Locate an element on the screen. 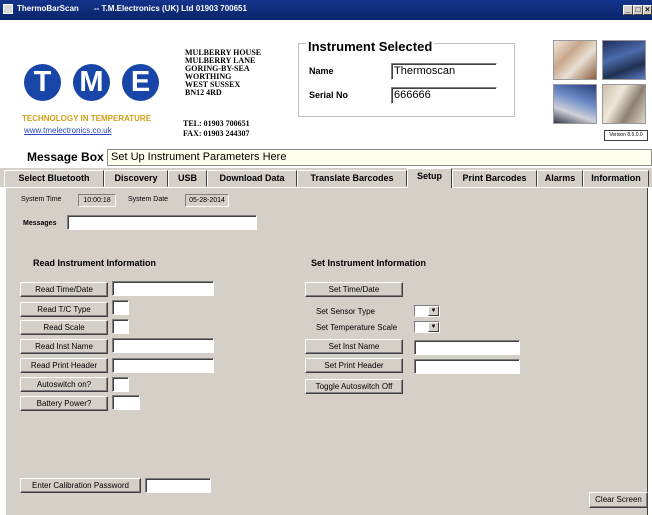  tab-information: Information is located at coordinates (616, 178).